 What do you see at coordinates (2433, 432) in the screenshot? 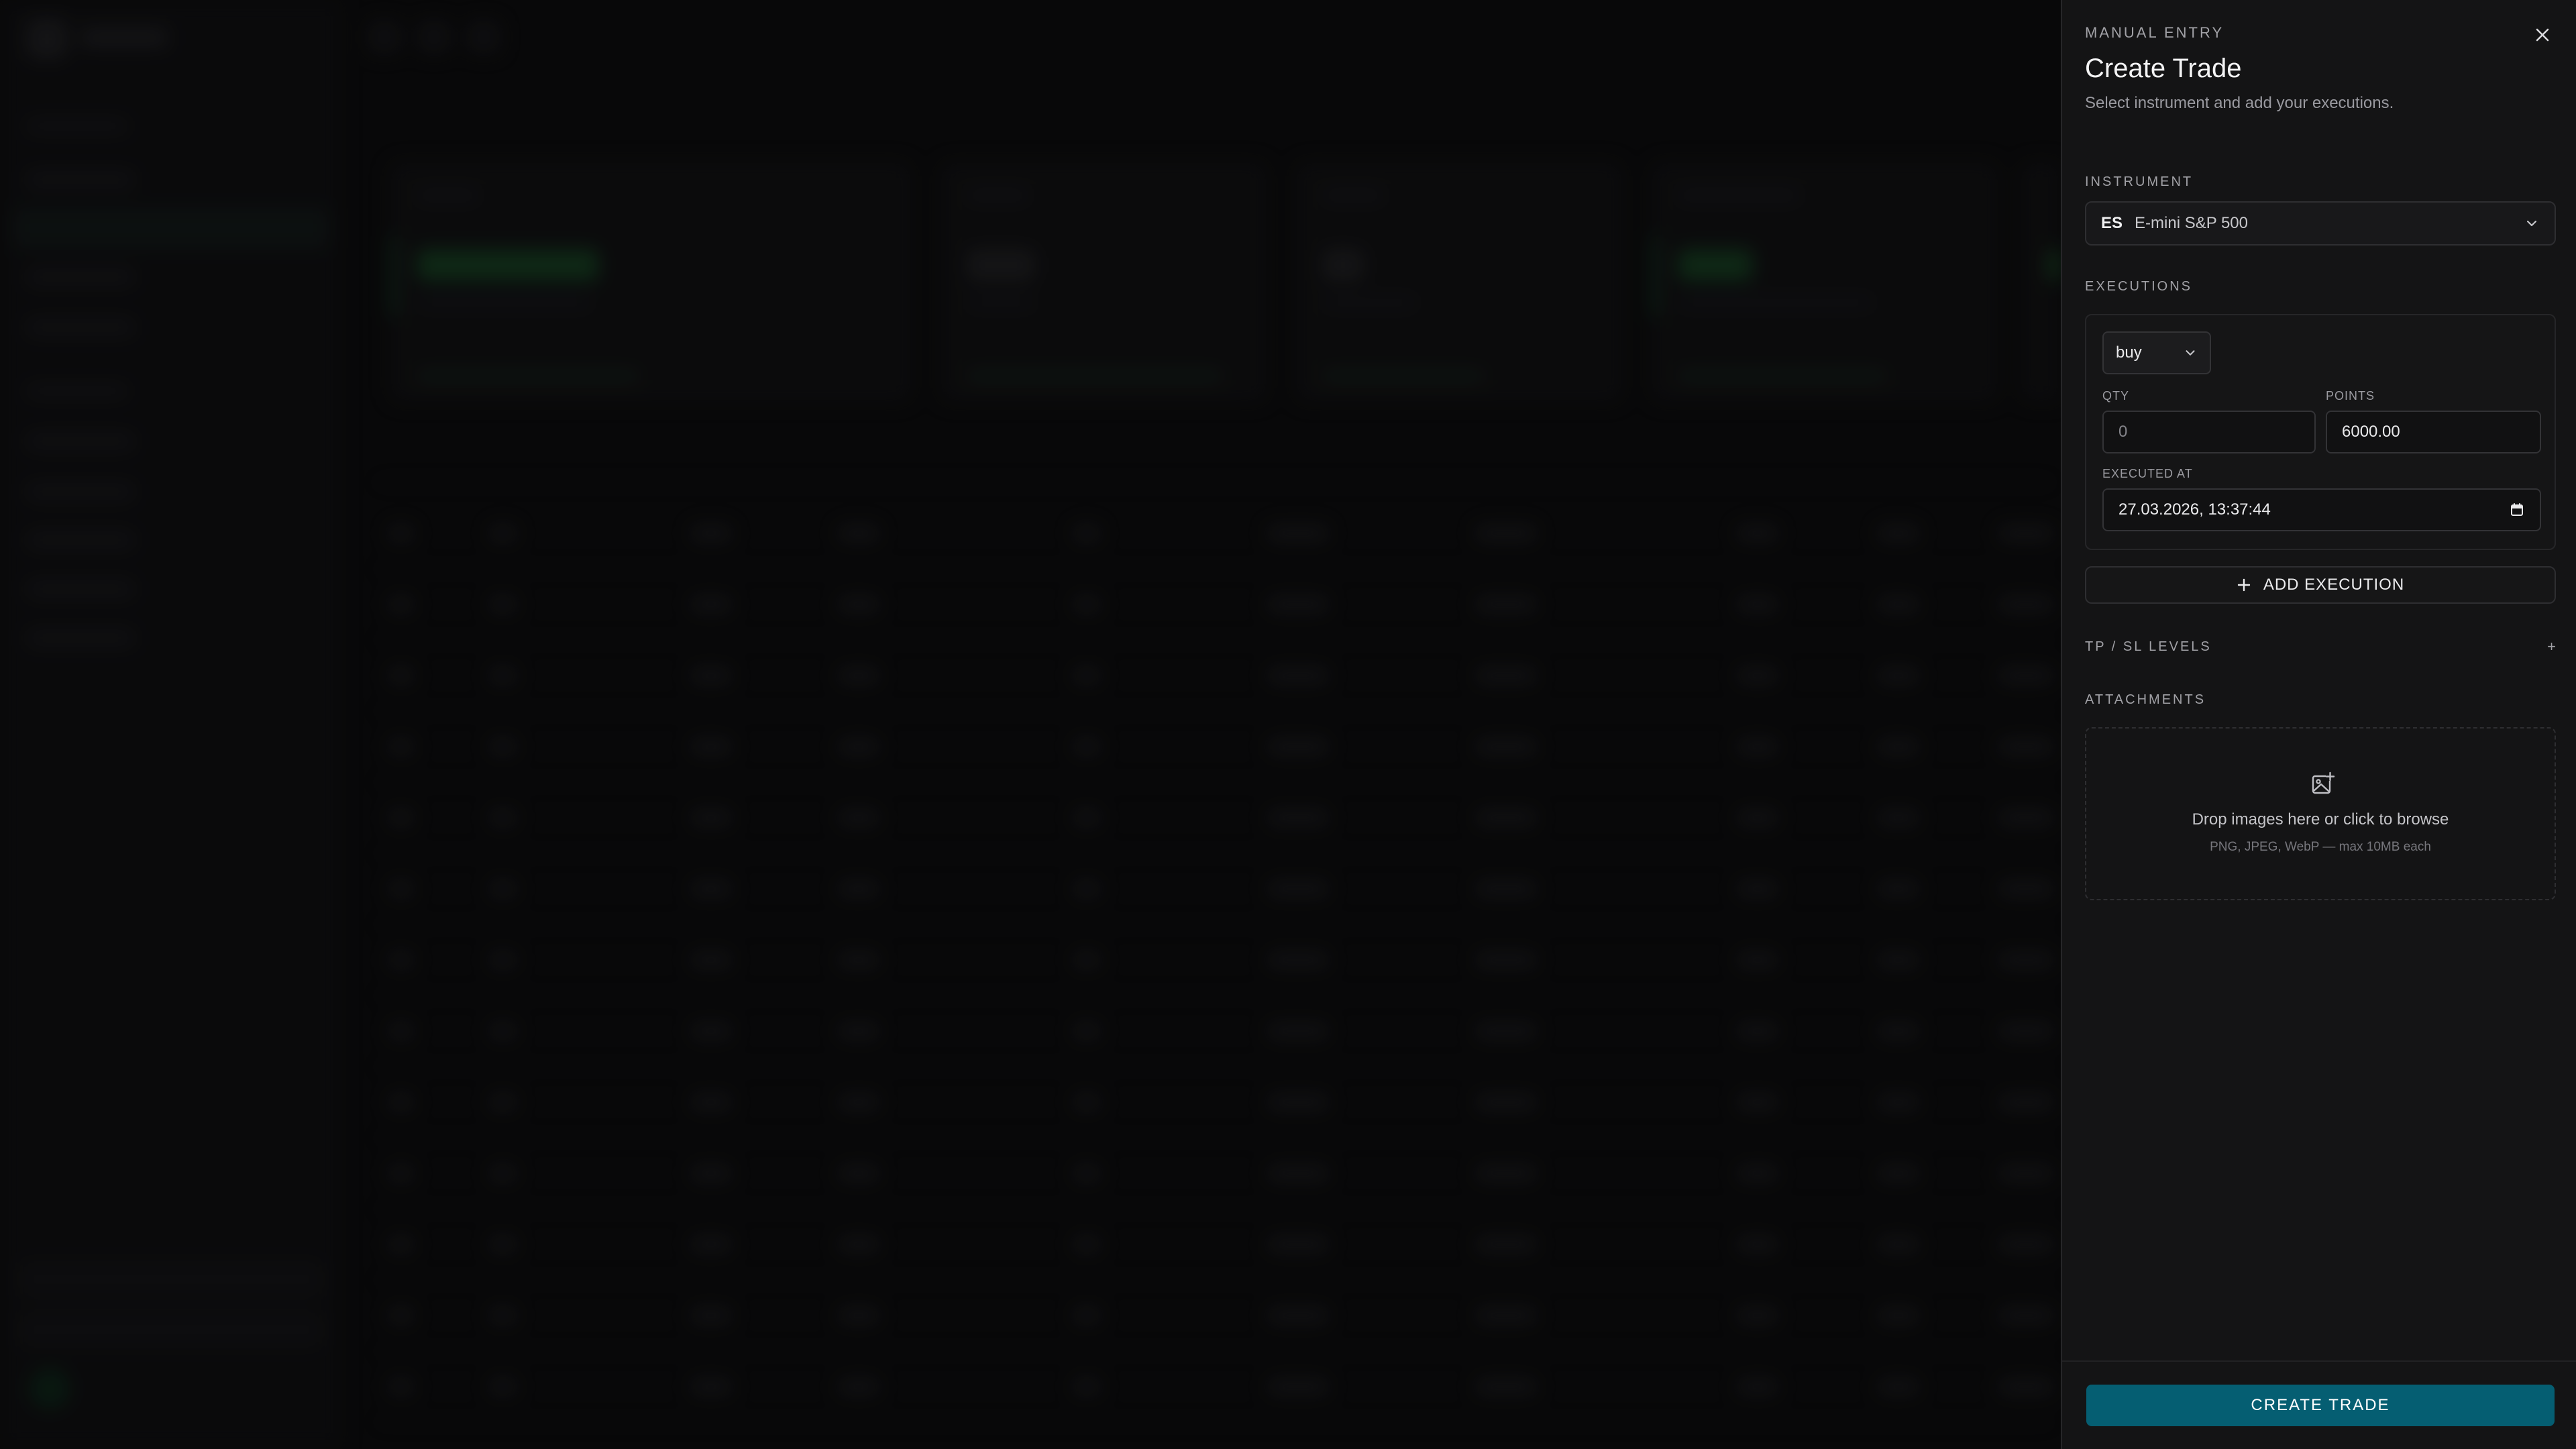
I see `points-input: 6000.00` at bounding box center [2433, 432].